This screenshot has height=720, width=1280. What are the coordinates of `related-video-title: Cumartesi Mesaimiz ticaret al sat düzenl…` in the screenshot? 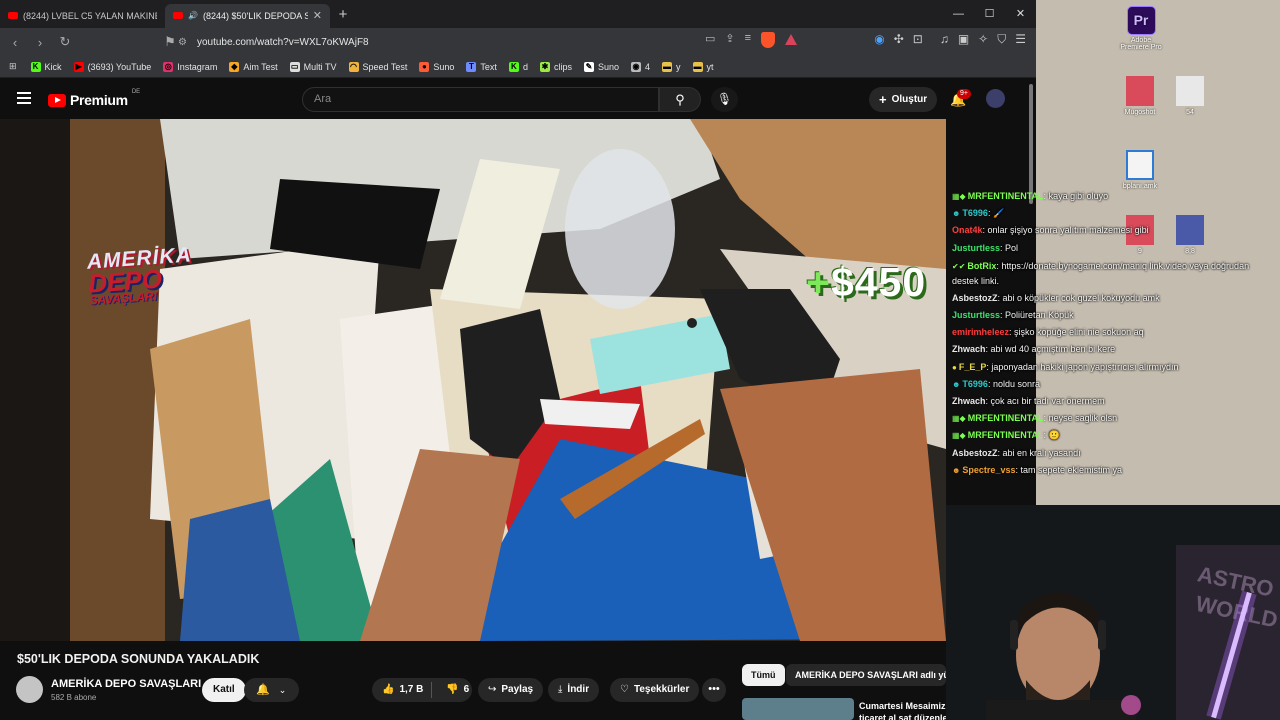 It's located at (904, 710).